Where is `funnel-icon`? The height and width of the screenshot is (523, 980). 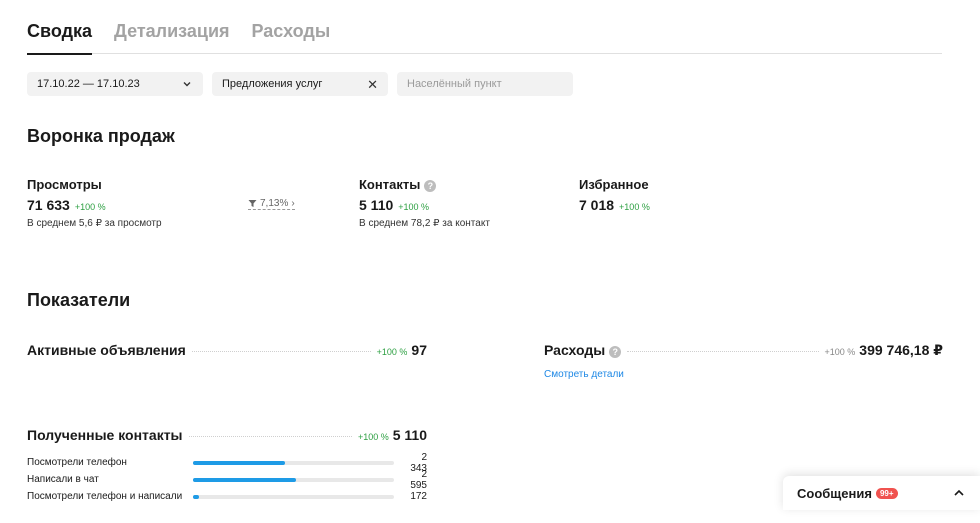 funnel-icon is located at coordinates (252, 203).